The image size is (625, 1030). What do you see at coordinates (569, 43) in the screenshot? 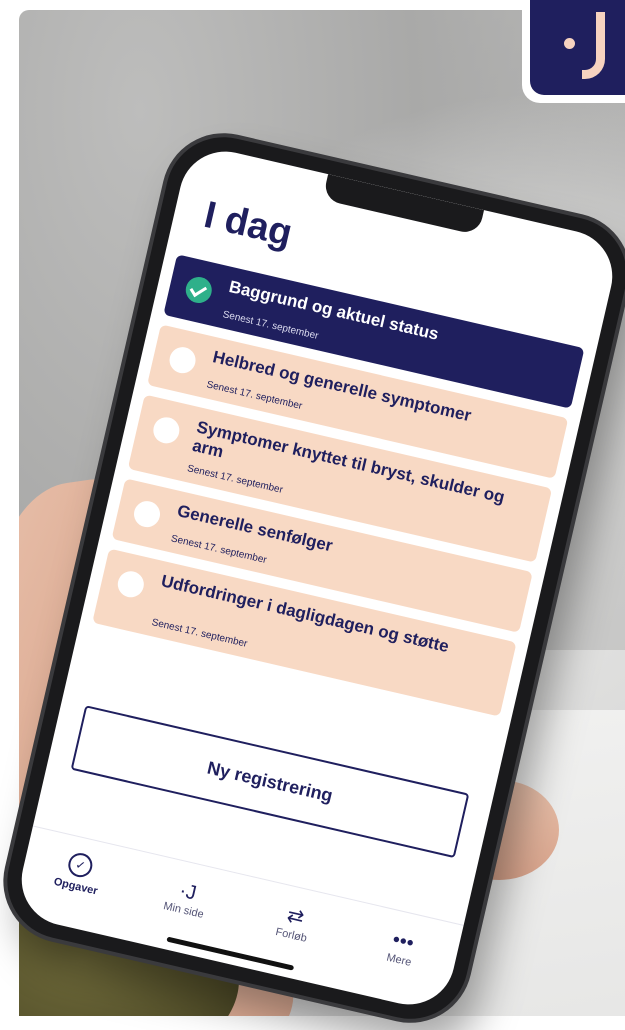
I see `logo-dot-icon` at bounding box center [569, 43].